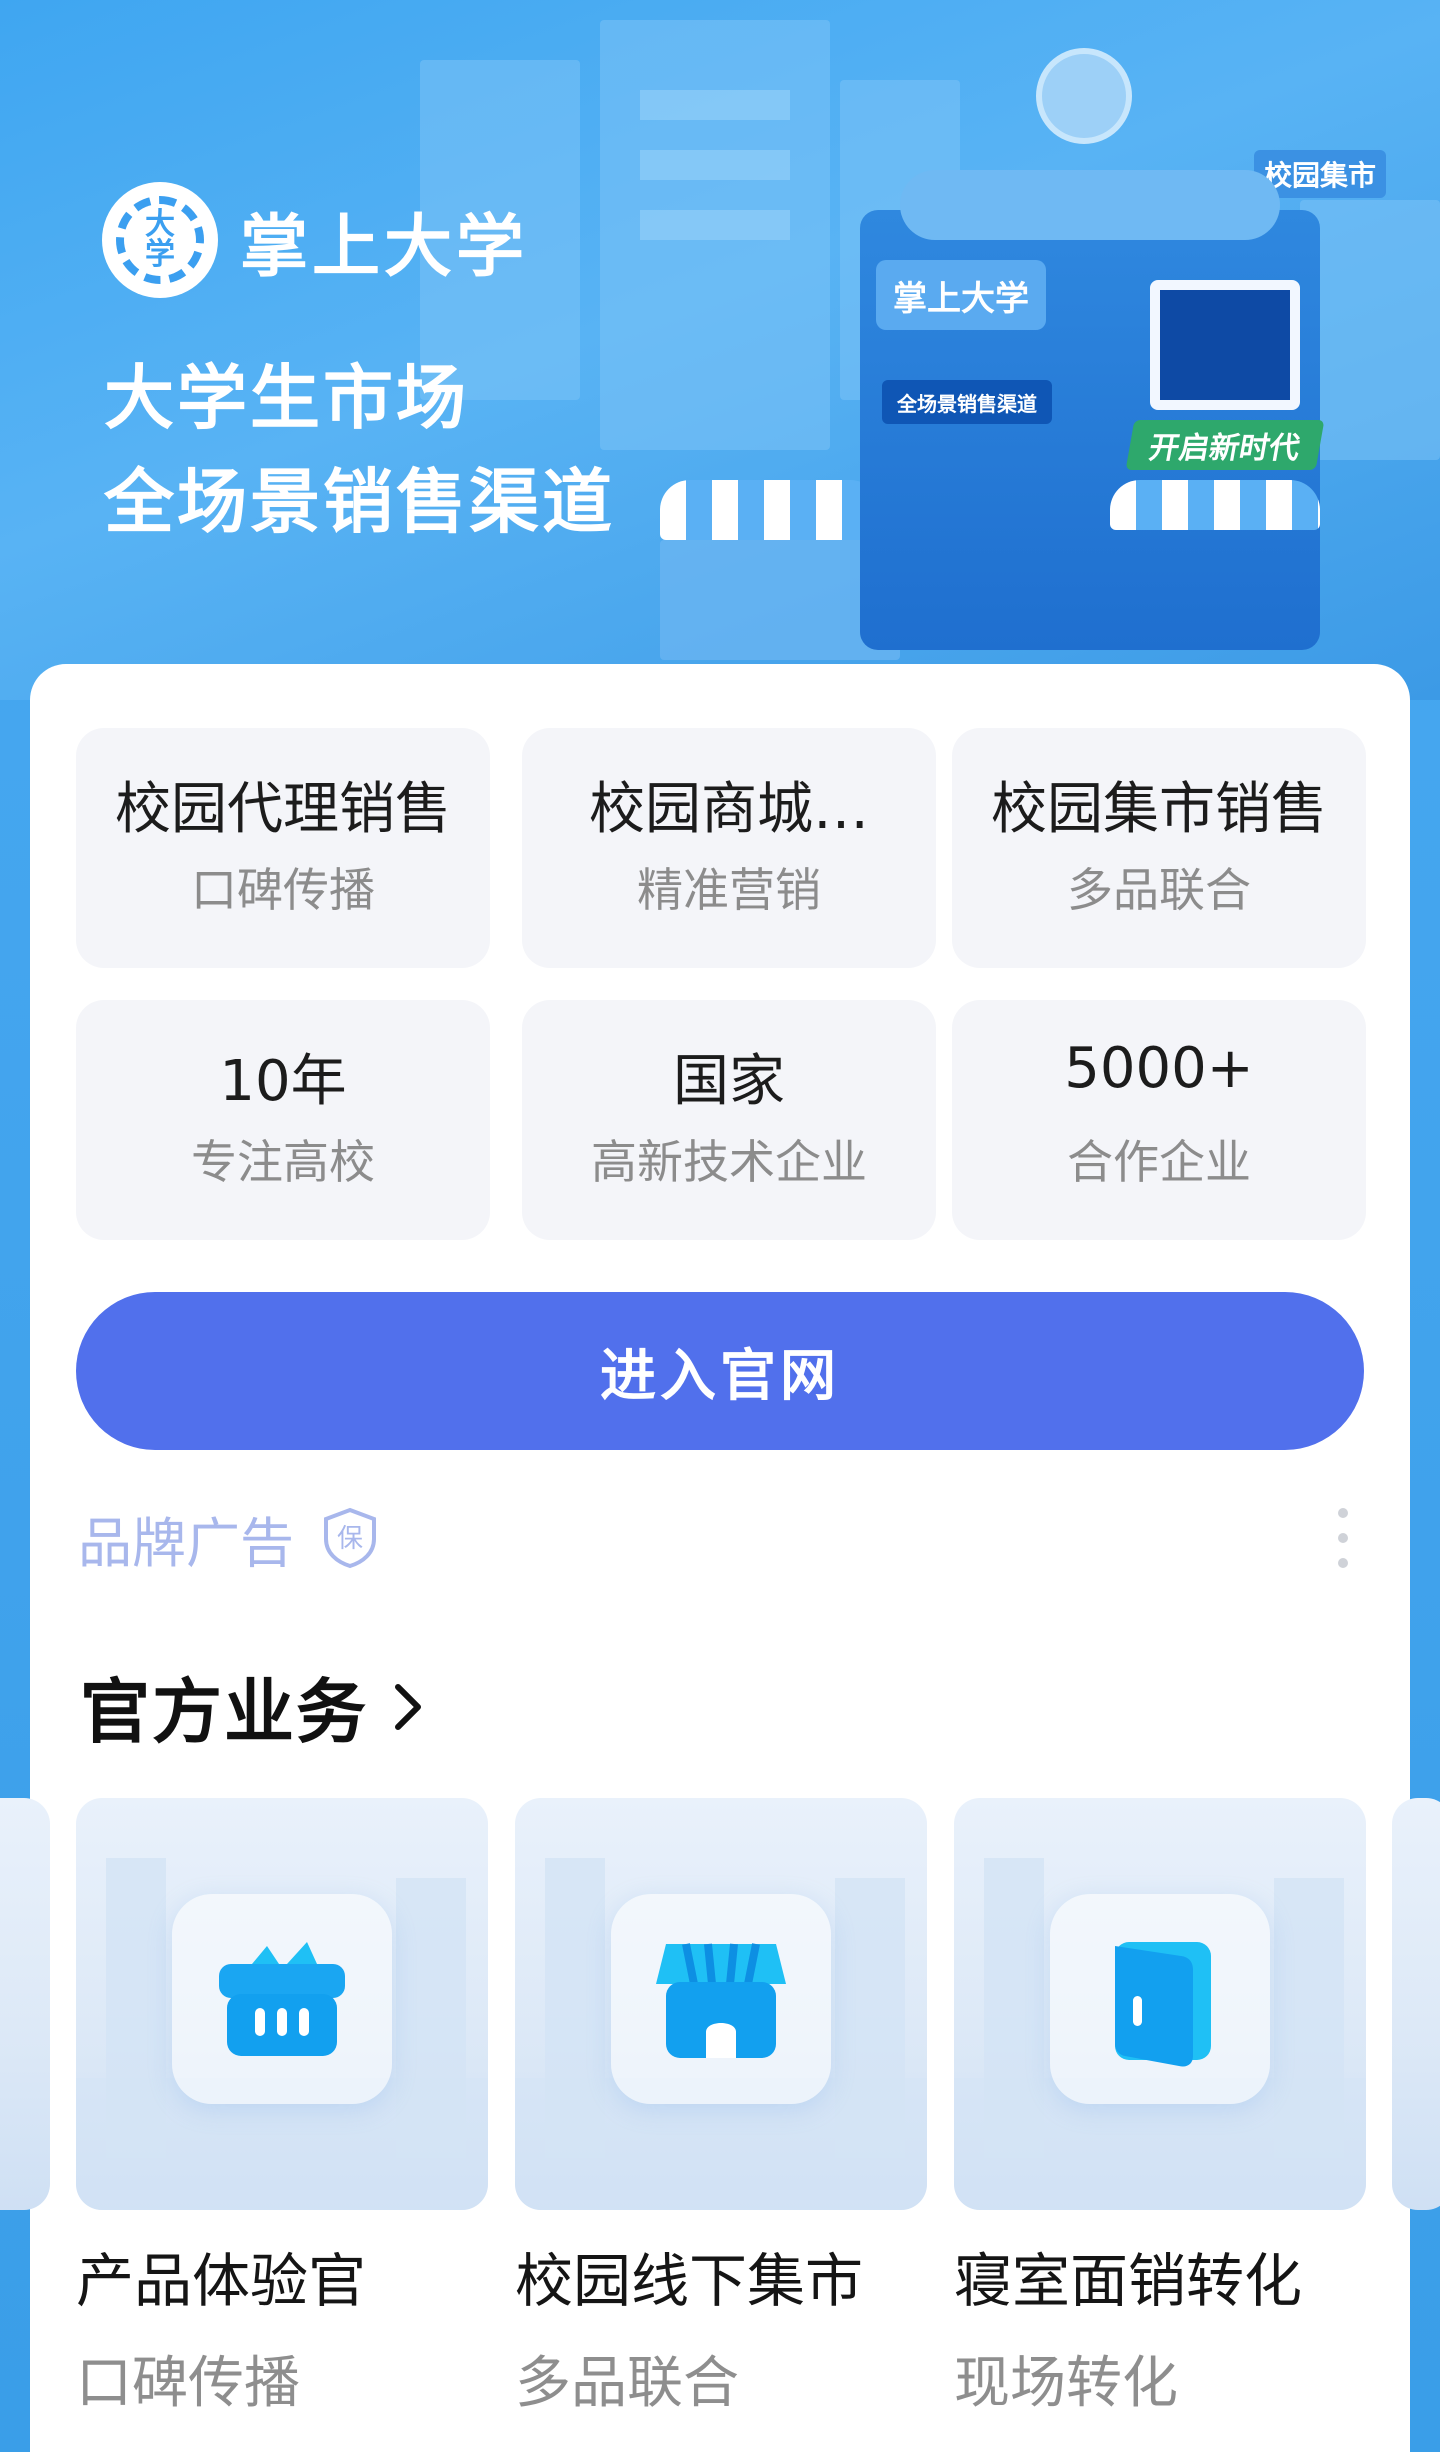 This screenshot has height=2452, width=1440. Describe the element at coordinates (770, 510) in the screenshot. I see `awning` at that location.